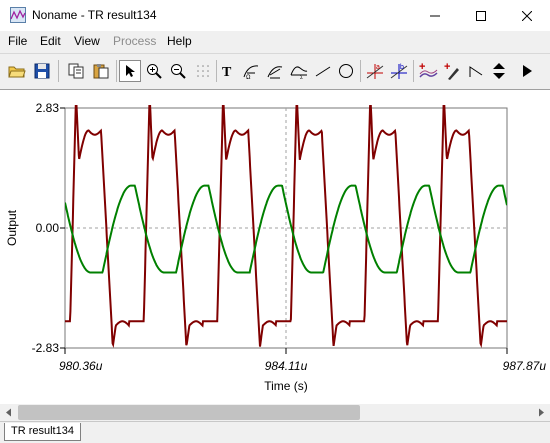 This screenshot has width=550, height=443. What do you see at coordinates (48, 228) in the screenshot?
I see `y-tick-zero: 0.00` at bounding box center [48, 228].